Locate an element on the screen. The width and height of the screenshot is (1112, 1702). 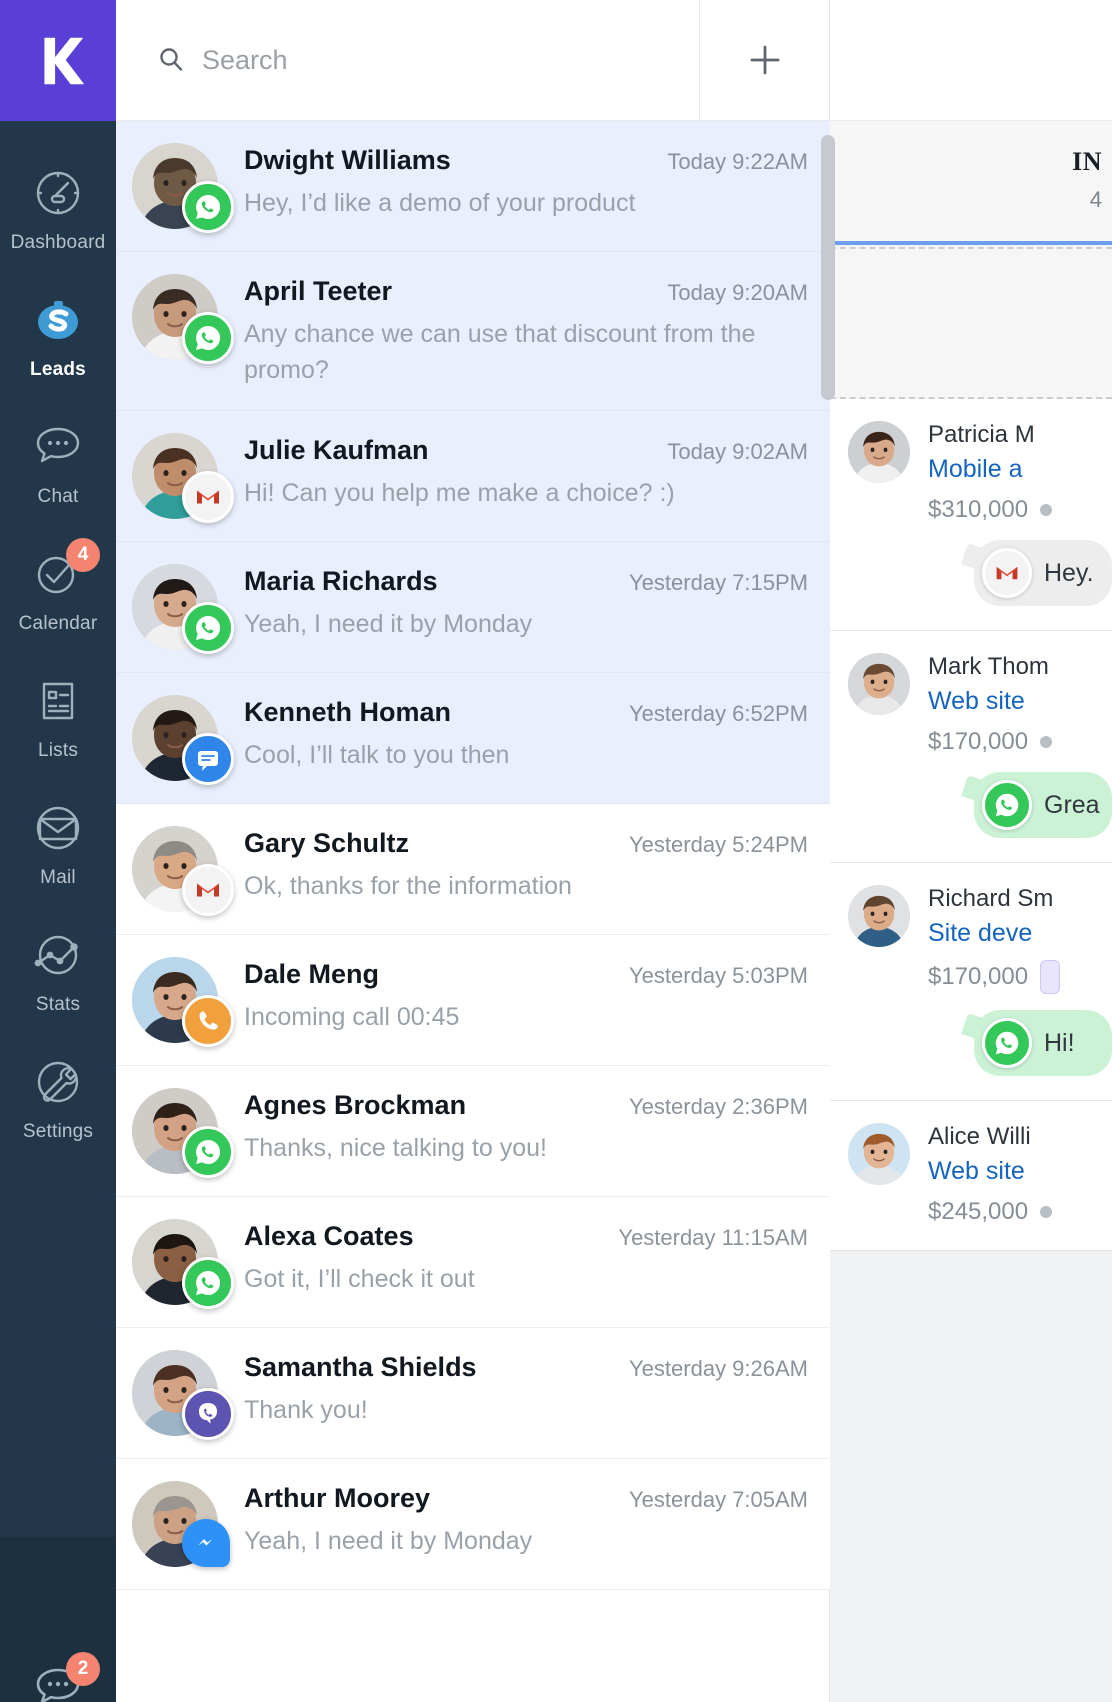
sidebar-bottom-action: 2 is located at coordinates (58, 1619).